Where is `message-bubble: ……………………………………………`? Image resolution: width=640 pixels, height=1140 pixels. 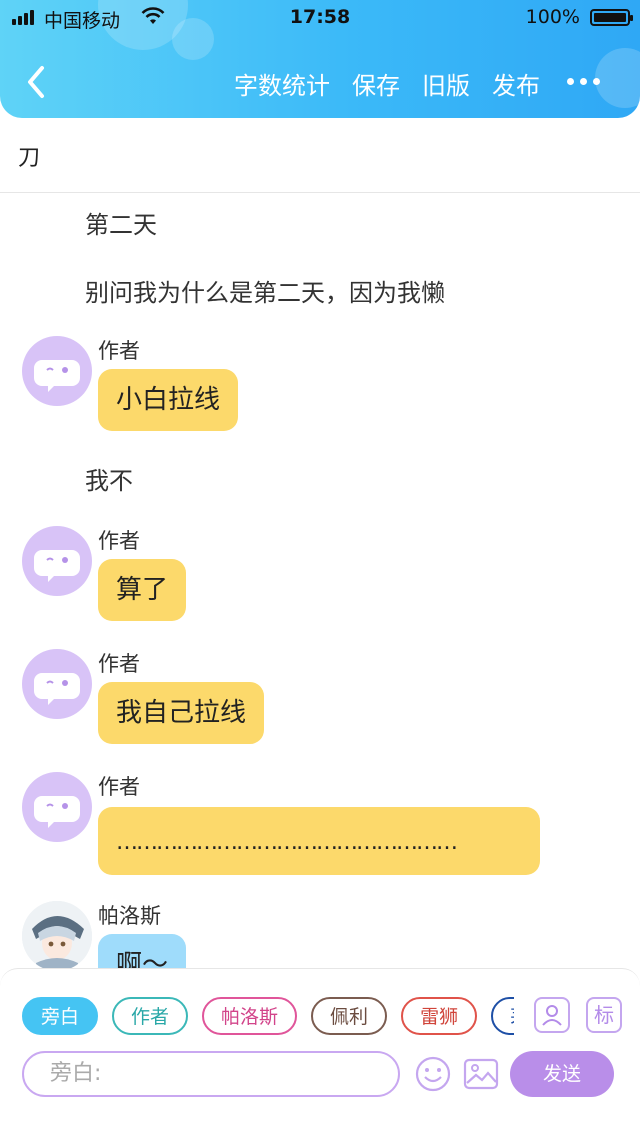
message-bubble: …………………………………………… is located at coordinates (319, 841).